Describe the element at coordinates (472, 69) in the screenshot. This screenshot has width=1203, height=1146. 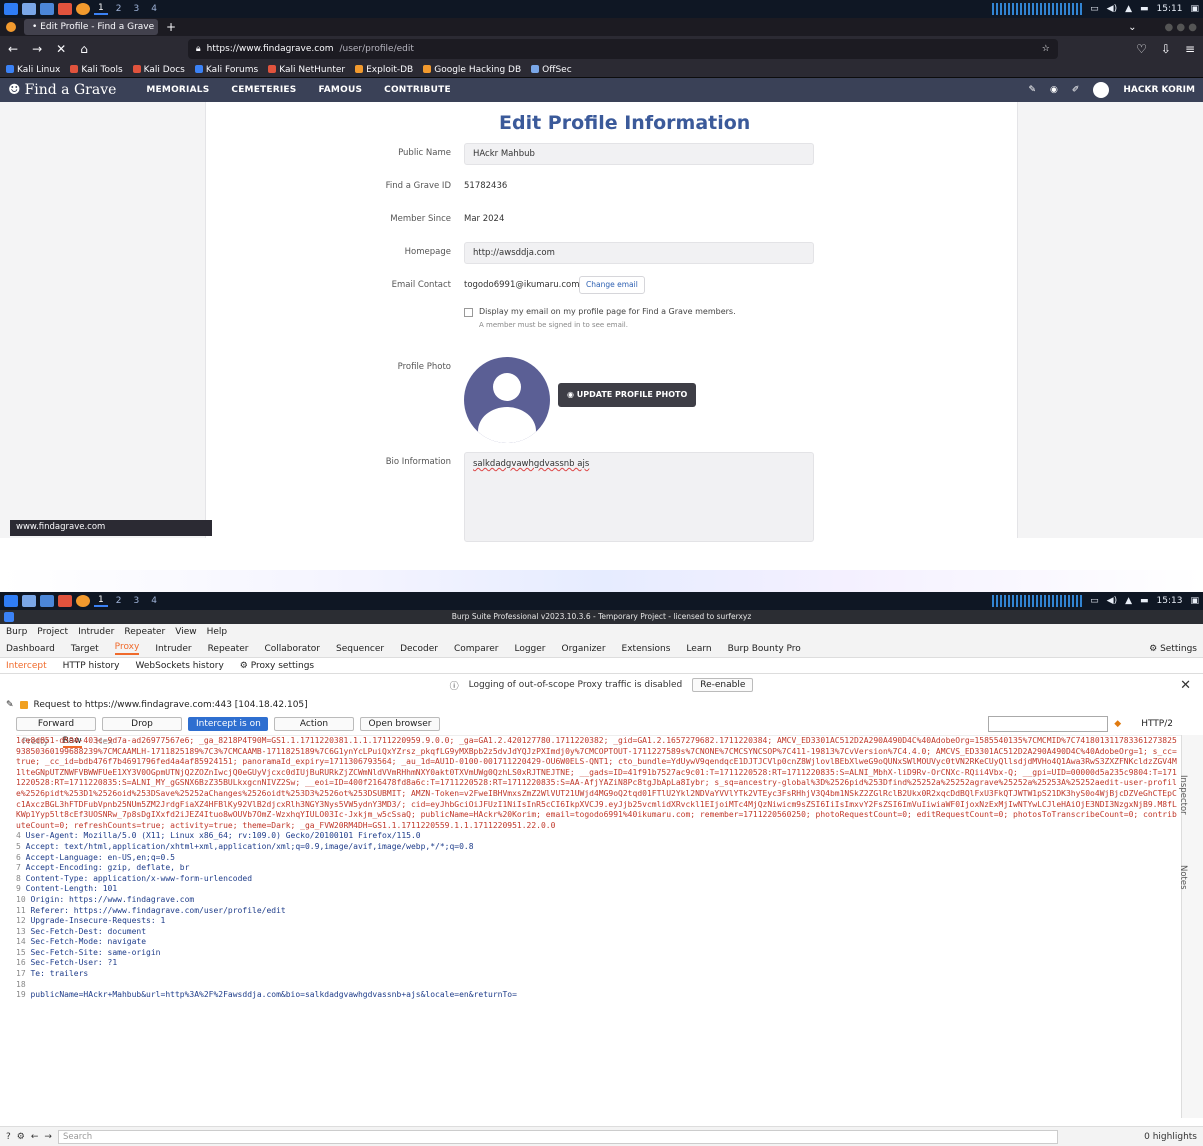
I see `bookmark-google-hacking-db: Google Hacking DB` at that location.